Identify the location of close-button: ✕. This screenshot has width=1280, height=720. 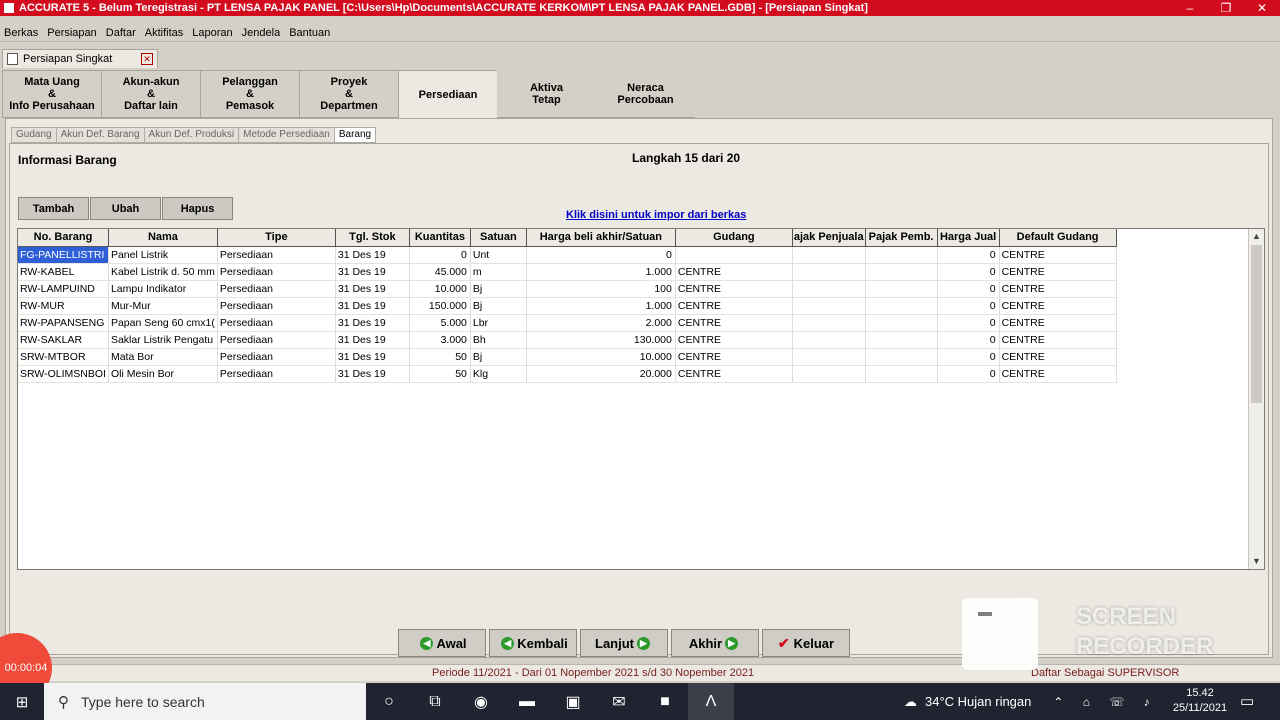
(1262, 8).